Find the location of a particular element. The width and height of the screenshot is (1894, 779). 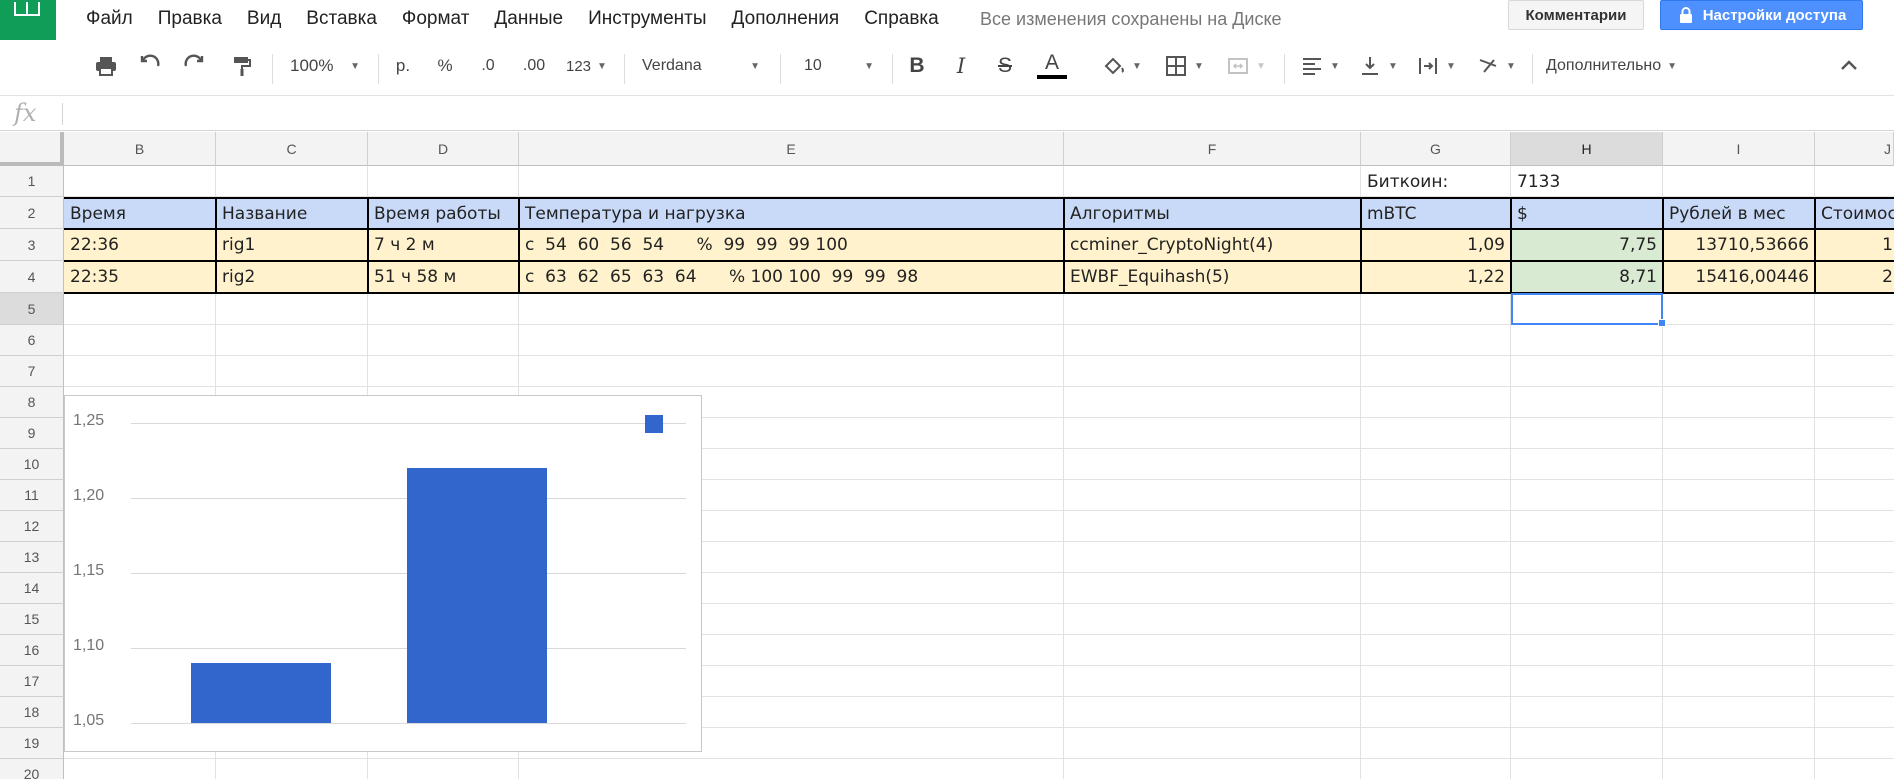

data-cell: 51 ч 58 м is located at coordinates (443, 277).